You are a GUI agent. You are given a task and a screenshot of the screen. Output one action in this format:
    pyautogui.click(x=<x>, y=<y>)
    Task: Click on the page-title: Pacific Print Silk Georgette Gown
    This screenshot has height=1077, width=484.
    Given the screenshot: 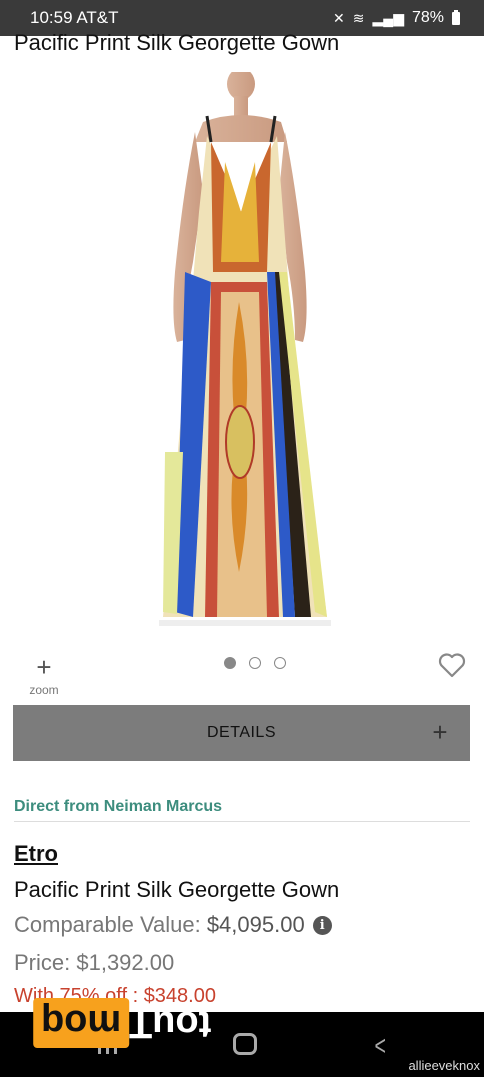 What is the action you would take?
    pyautogui.click(x=177, y=42)
    